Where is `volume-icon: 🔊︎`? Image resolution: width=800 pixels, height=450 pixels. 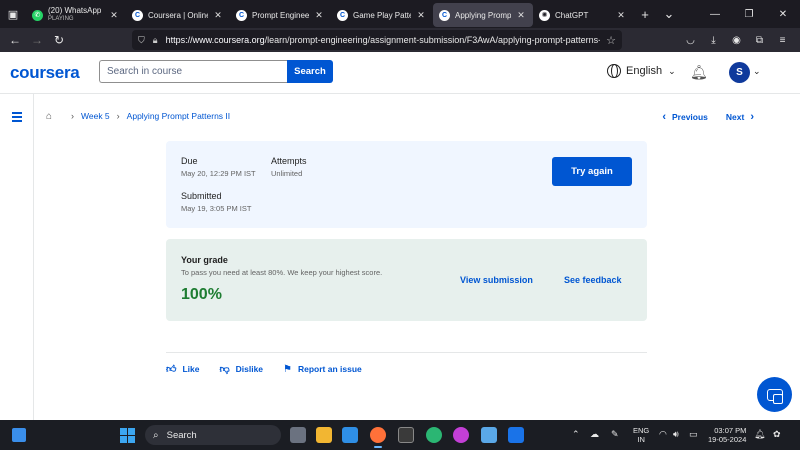
volume-icon: 🔊︎ is located at coordinates (676, 434).